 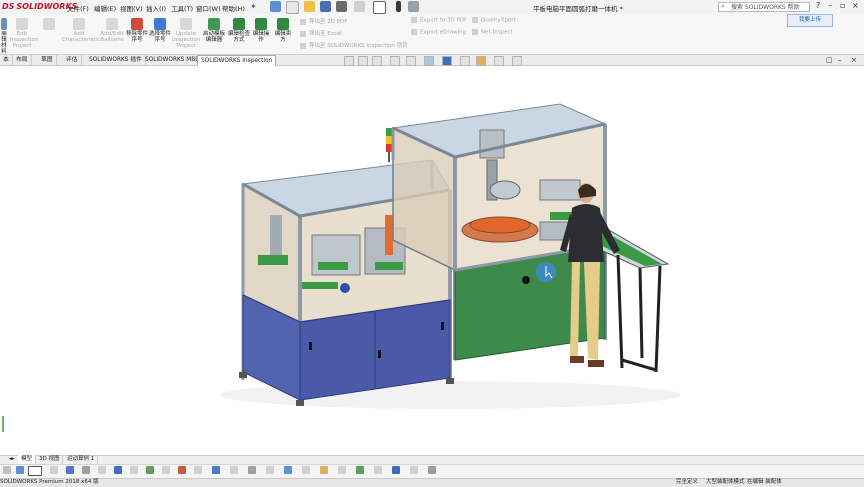 I want to click on print-icon, so click(x=341, y=6).